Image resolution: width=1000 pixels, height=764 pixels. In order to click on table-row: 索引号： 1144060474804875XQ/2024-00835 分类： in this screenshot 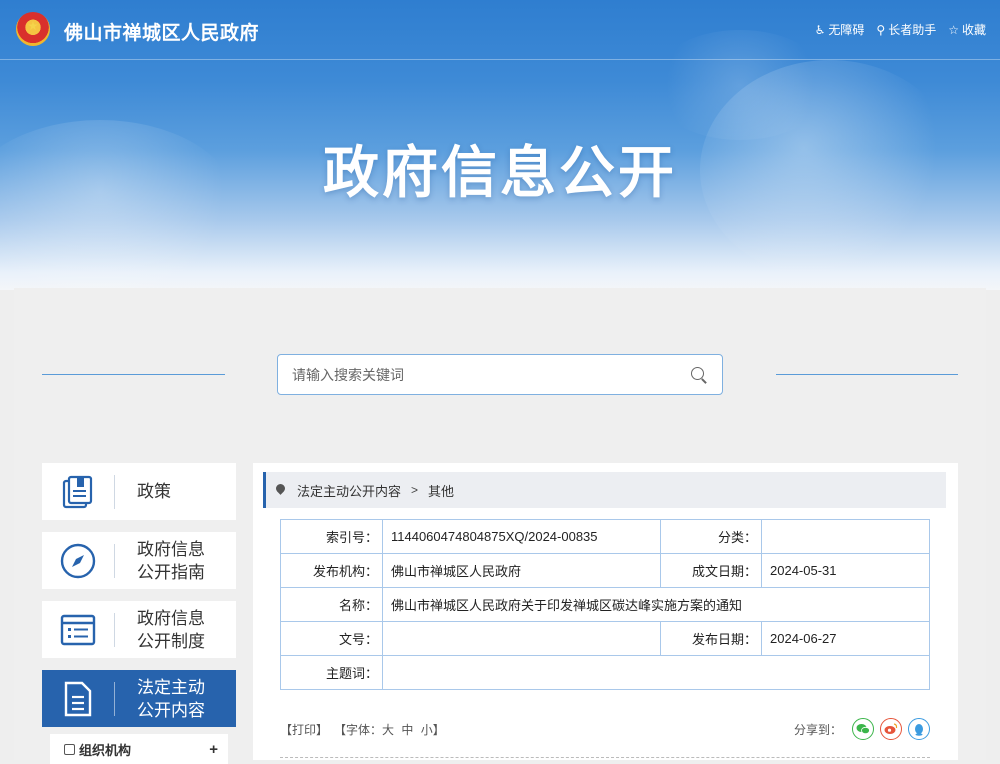, I will do `click(605, 536)`.